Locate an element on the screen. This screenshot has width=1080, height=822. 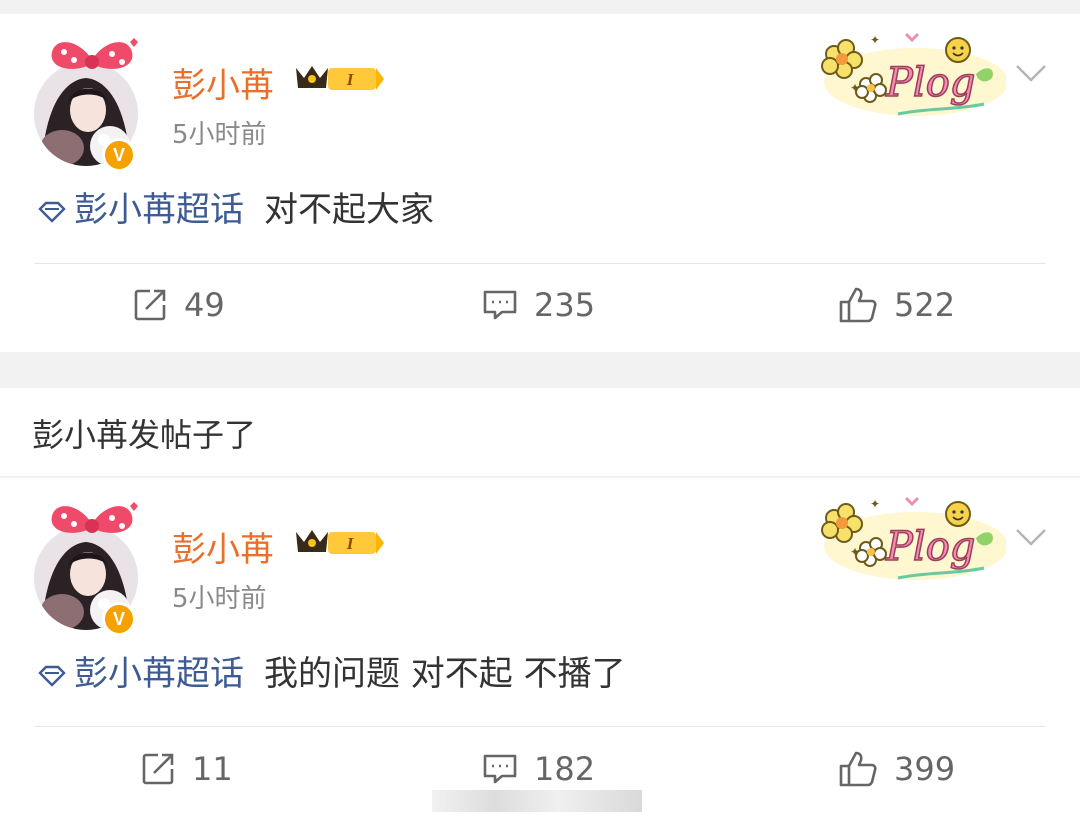
comment-button: 182 is located at coordinates (538, 769).